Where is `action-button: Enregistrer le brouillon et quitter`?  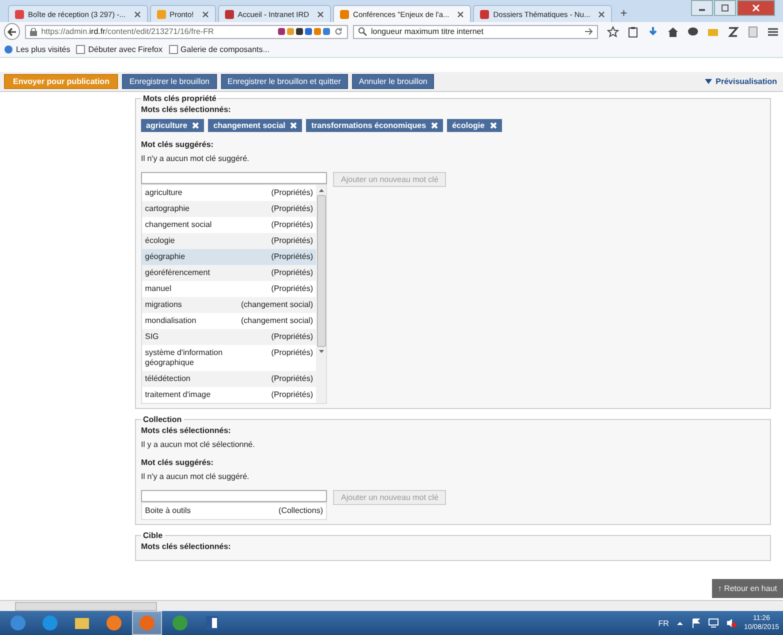 action-button: Enregistrer le brouillon et quitter is located at coordinates (284, 81).